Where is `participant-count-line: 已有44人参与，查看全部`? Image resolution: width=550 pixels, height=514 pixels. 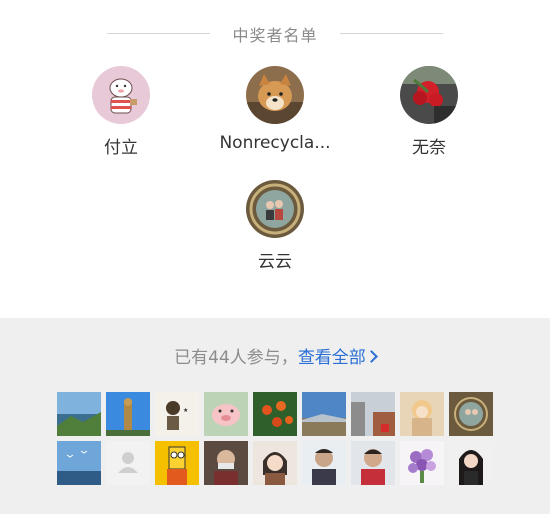
participant-count-line: 已有44人参与，查看全部 is located at coordinates (275, 355).